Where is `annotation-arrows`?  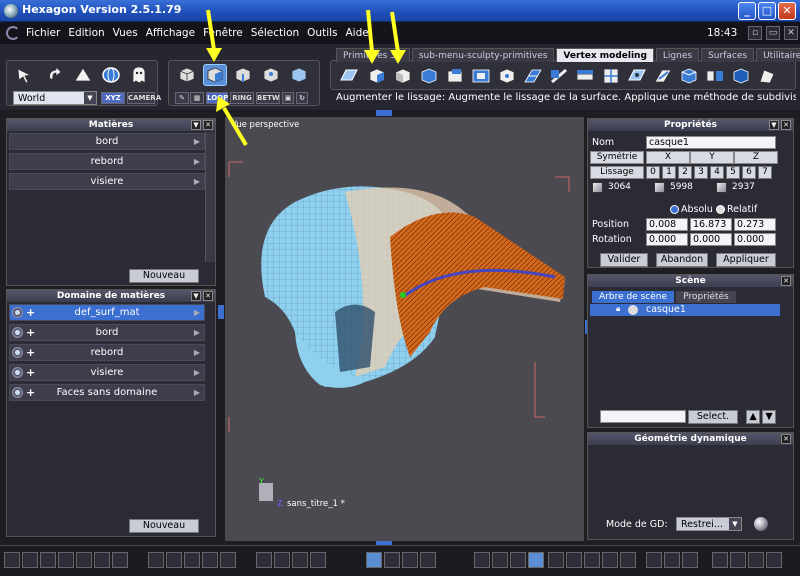
annotation-arrows is located at coordinates (306, 78).